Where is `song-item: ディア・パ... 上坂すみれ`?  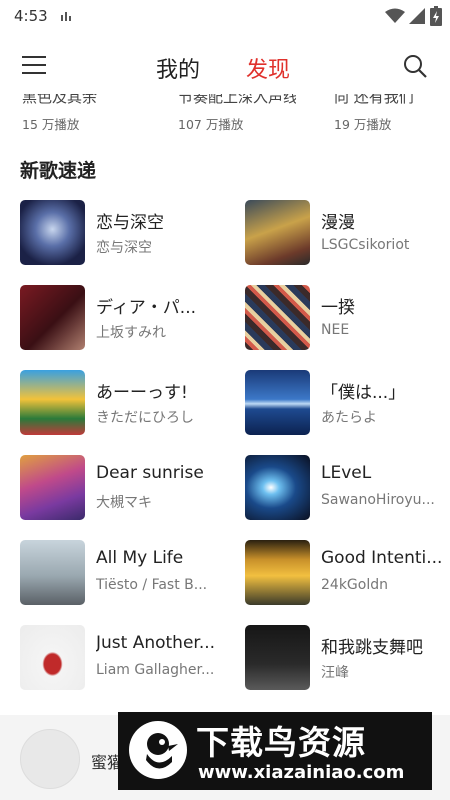 song-item: ディア・パ... 上坂すみれ is located at coordinates (125, 316).